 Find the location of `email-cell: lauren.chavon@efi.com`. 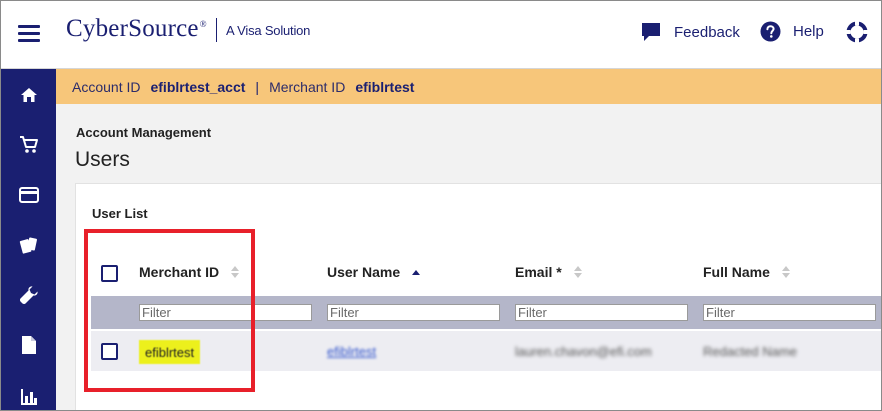

email-cell: lauren.chavon@efi.com is located at coordinates (583, 351).